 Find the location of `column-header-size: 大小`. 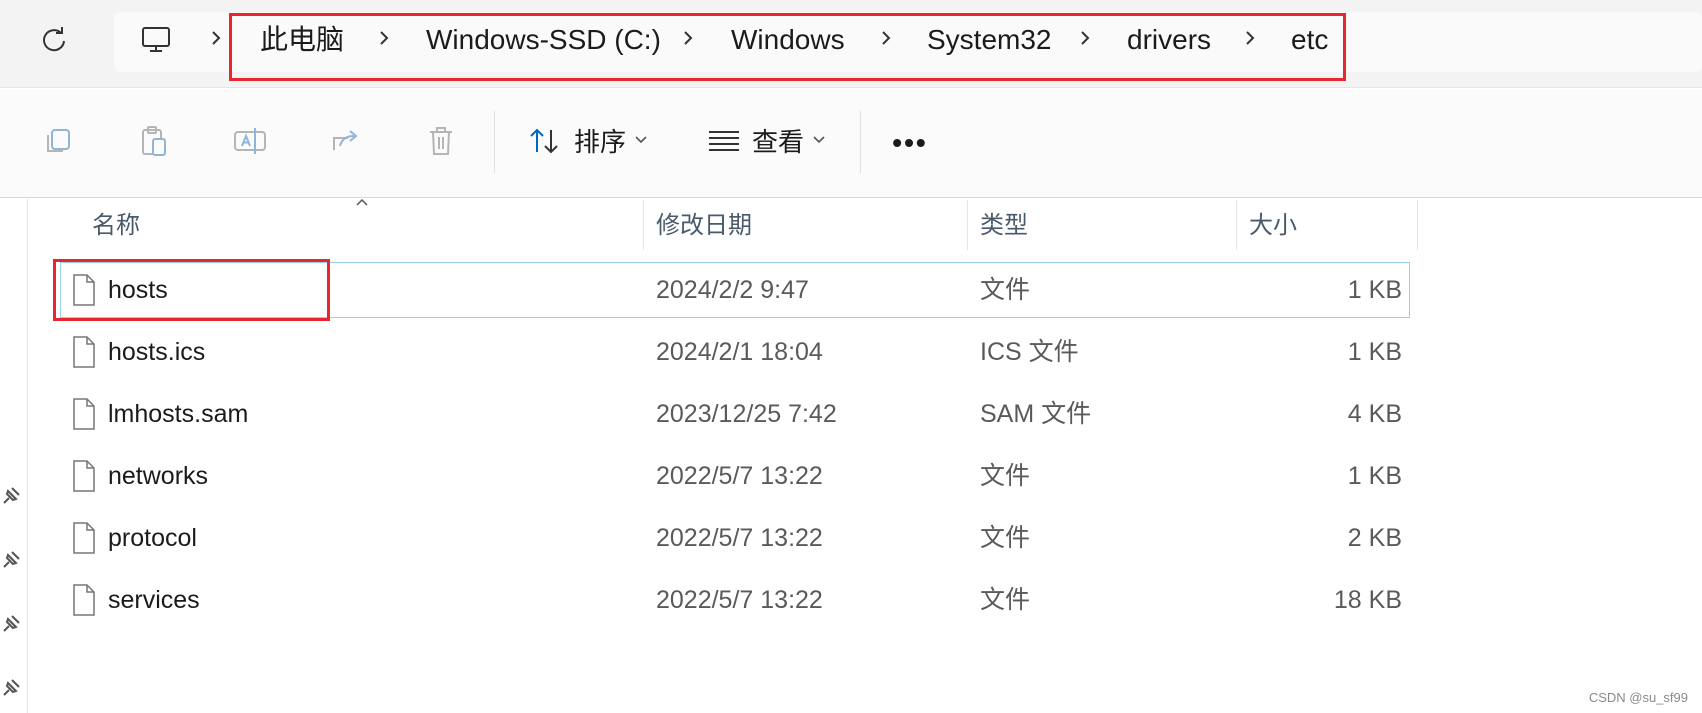

column-header-size: 大小 is located at coordinates (1273, 226).